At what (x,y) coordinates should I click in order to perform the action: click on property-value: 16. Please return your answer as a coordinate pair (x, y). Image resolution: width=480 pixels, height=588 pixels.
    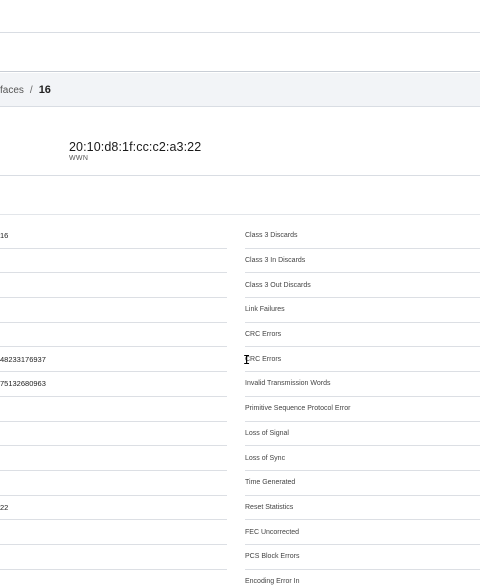
    Looking at the image, I should click on (4, 236).